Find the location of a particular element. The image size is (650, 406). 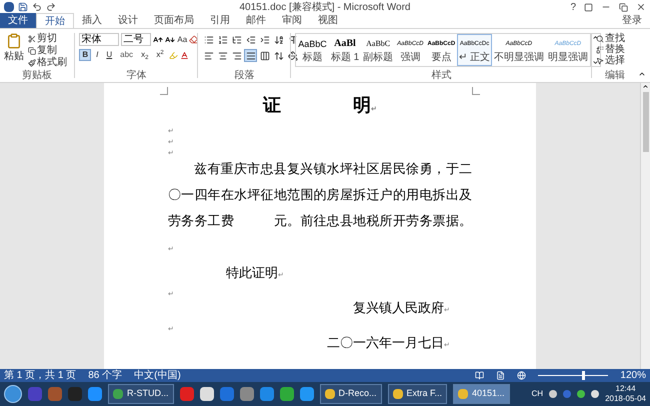

ribbon-tab: 邮件 is located at coordinates (256, 20).